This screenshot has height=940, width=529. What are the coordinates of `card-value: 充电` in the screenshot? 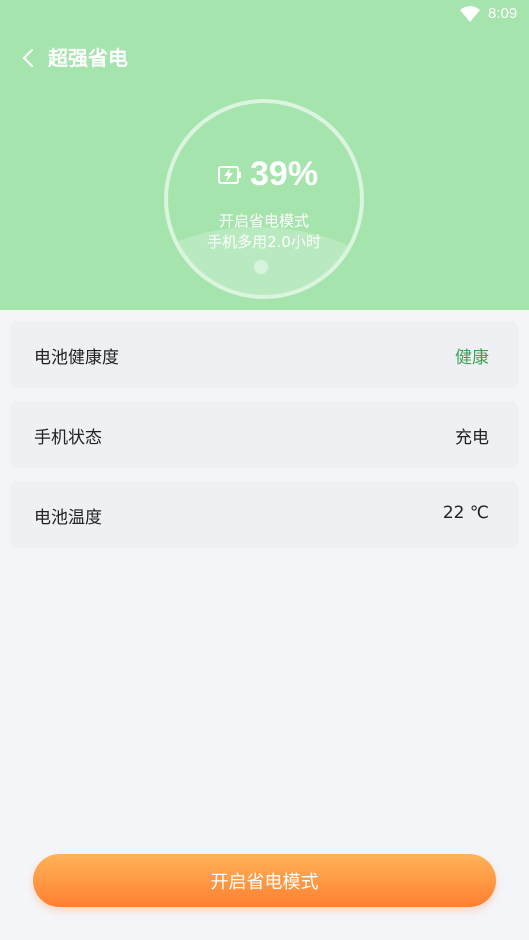 It's located at (472, 438).